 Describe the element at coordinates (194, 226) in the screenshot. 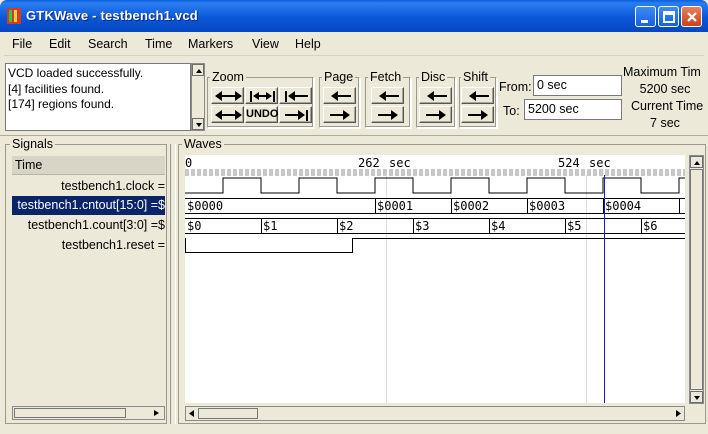

I see `count-value: $0` at that location.